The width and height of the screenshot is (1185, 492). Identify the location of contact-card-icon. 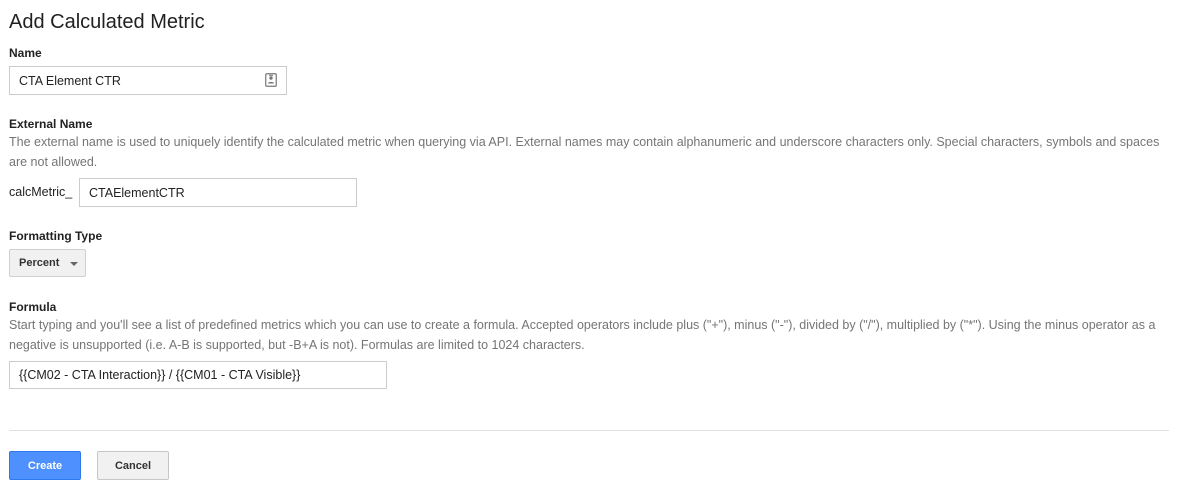
(271, 80).